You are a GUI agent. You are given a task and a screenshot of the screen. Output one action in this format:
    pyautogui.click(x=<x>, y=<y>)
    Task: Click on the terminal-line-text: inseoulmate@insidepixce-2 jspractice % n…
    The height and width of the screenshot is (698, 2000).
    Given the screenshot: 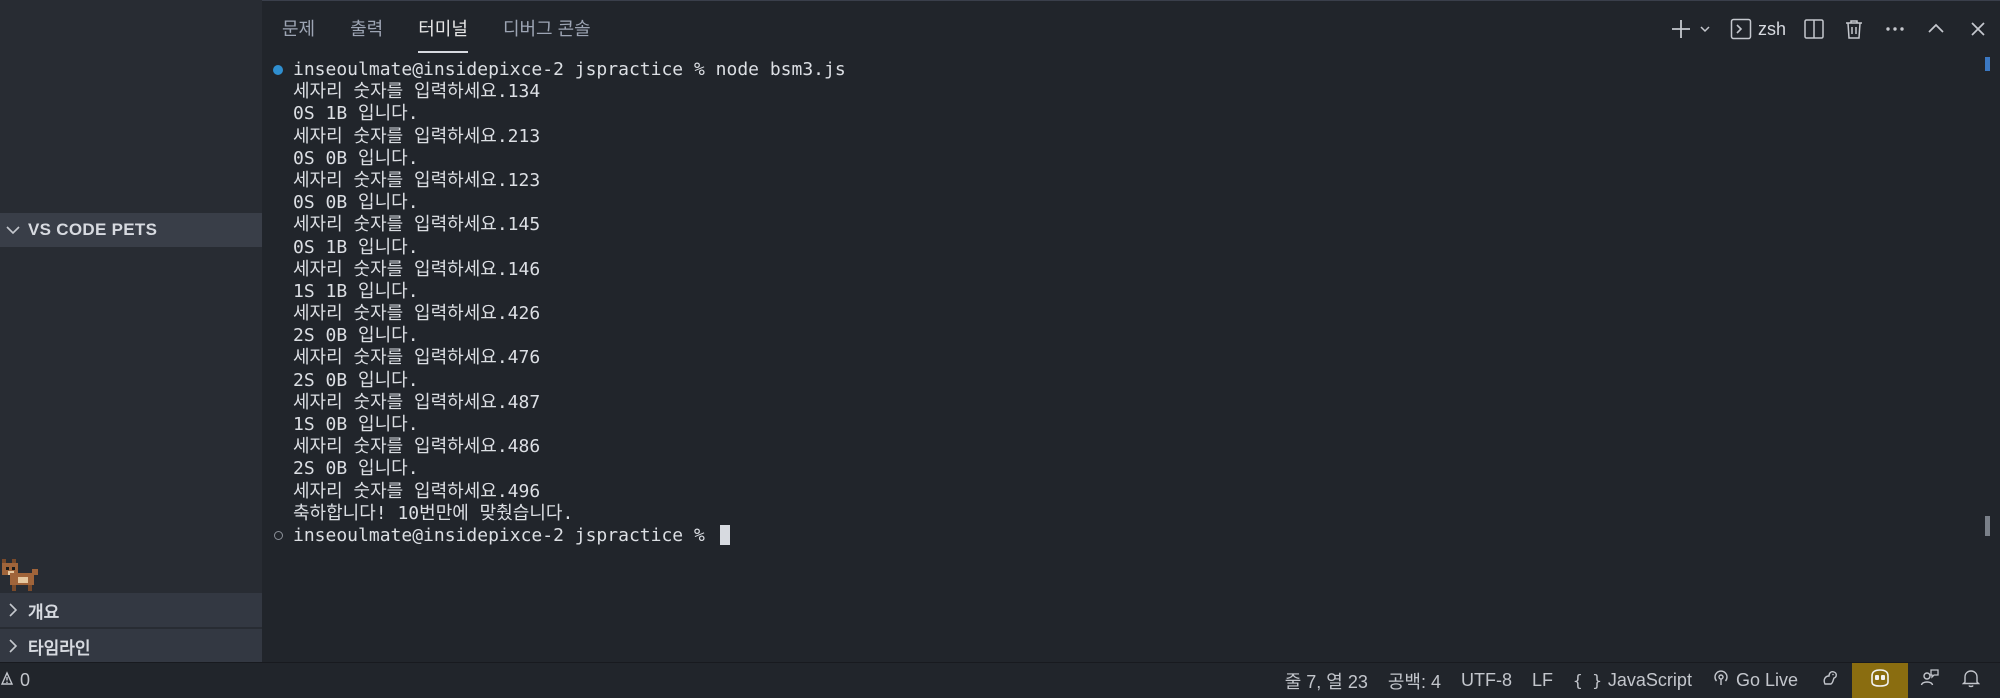 What is the action you would take?
    pyautogui.click(x=569, y=69)
    